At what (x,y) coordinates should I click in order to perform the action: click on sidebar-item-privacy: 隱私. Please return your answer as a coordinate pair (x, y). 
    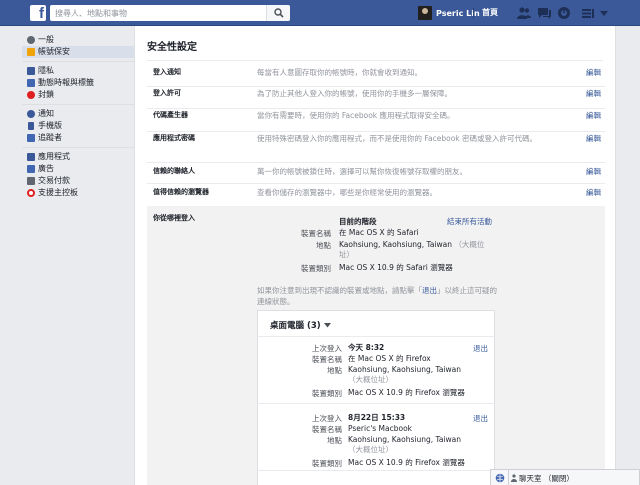
    Looking at the image, I should click on (78, 71).